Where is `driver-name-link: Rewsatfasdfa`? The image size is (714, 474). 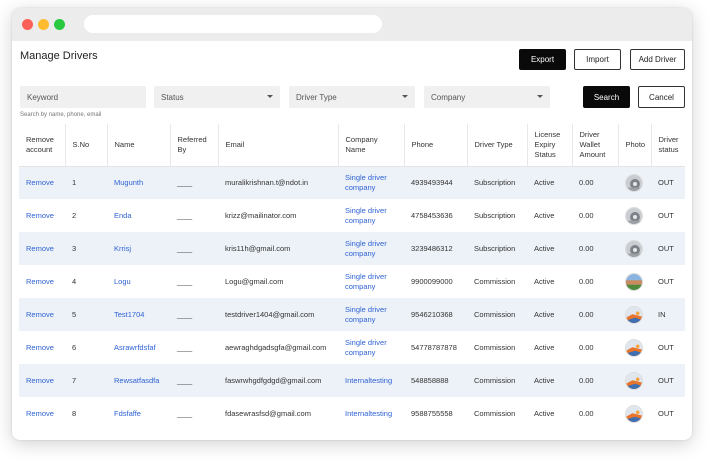
driver-name-link: Rewsatfasdfa is located at coordinates (138, 380).